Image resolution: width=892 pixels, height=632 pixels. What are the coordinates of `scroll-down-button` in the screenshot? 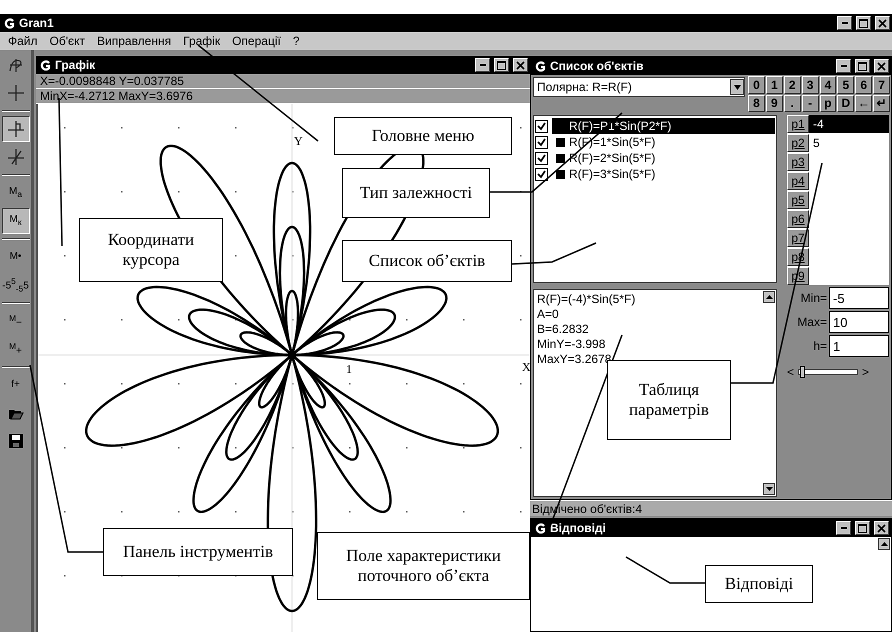 It's located at (769, 489).